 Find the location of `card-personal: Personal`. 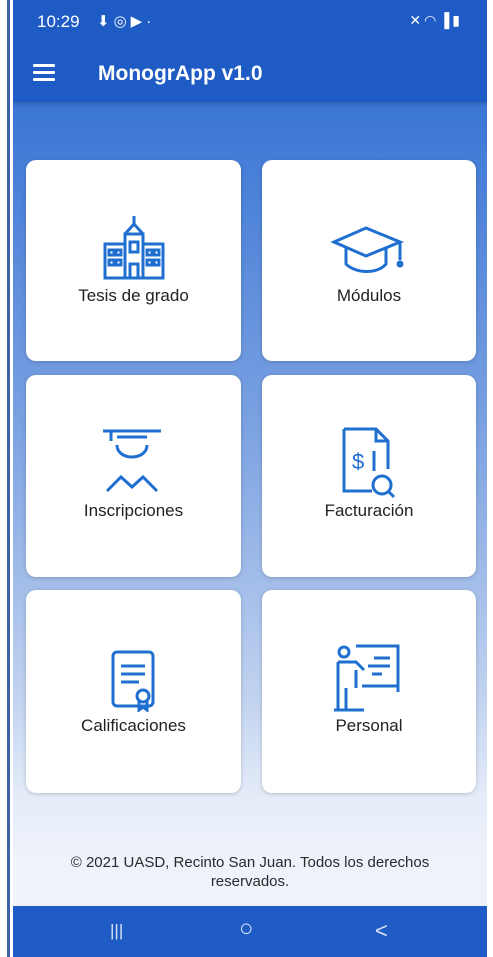

card-personal: Personal is located at coordinates (369, 691).